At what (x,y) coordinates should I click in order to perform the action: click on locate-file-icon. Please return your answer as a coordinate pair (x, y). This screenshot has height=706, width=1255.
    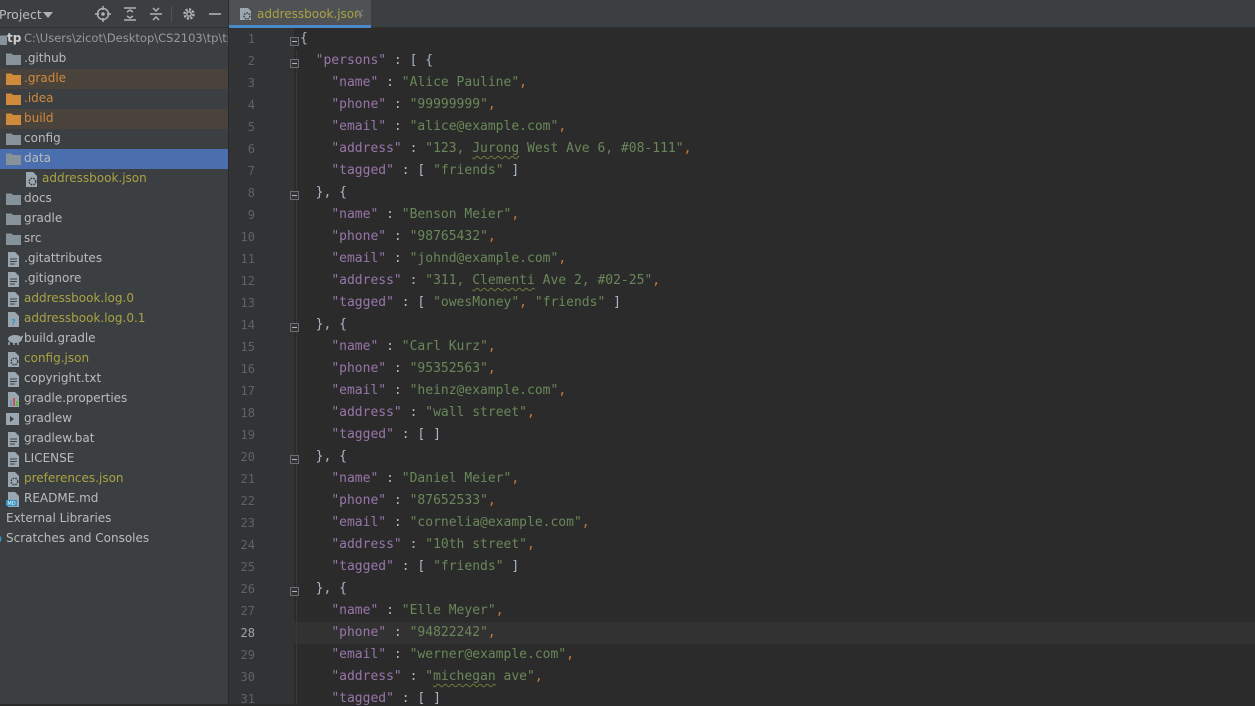
    Looking at the image, I should click on (103, 14).